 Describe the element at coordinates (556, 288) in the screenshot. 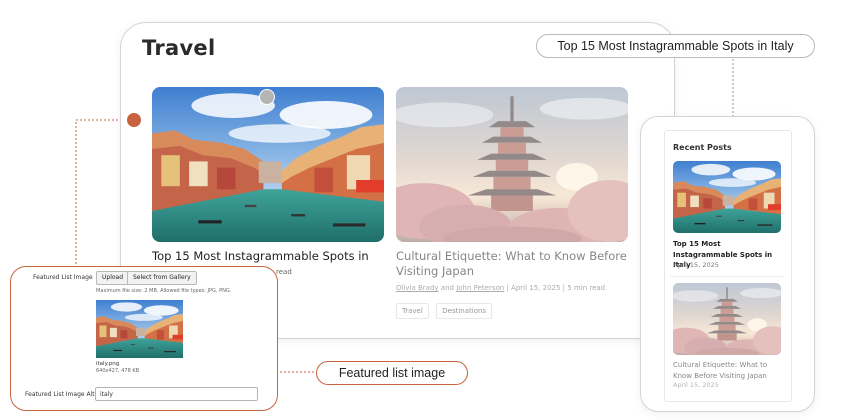

I see `post-date-read: | April 15, 2025 | 5 min read` at that location.